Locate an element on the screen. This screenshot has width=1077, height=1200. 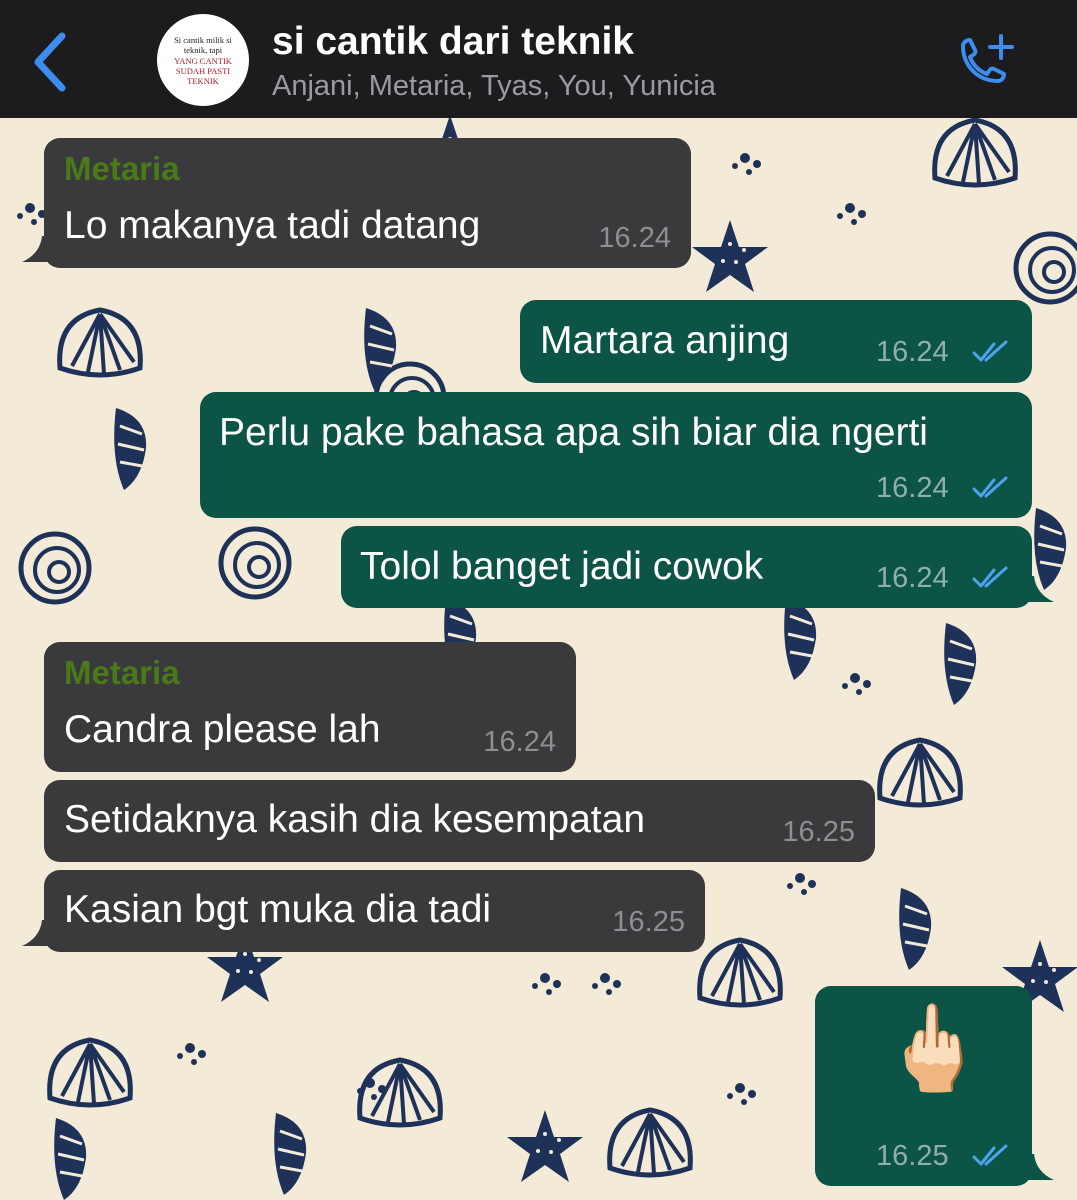
phone-add-icon is located at coordinates (987, 58).